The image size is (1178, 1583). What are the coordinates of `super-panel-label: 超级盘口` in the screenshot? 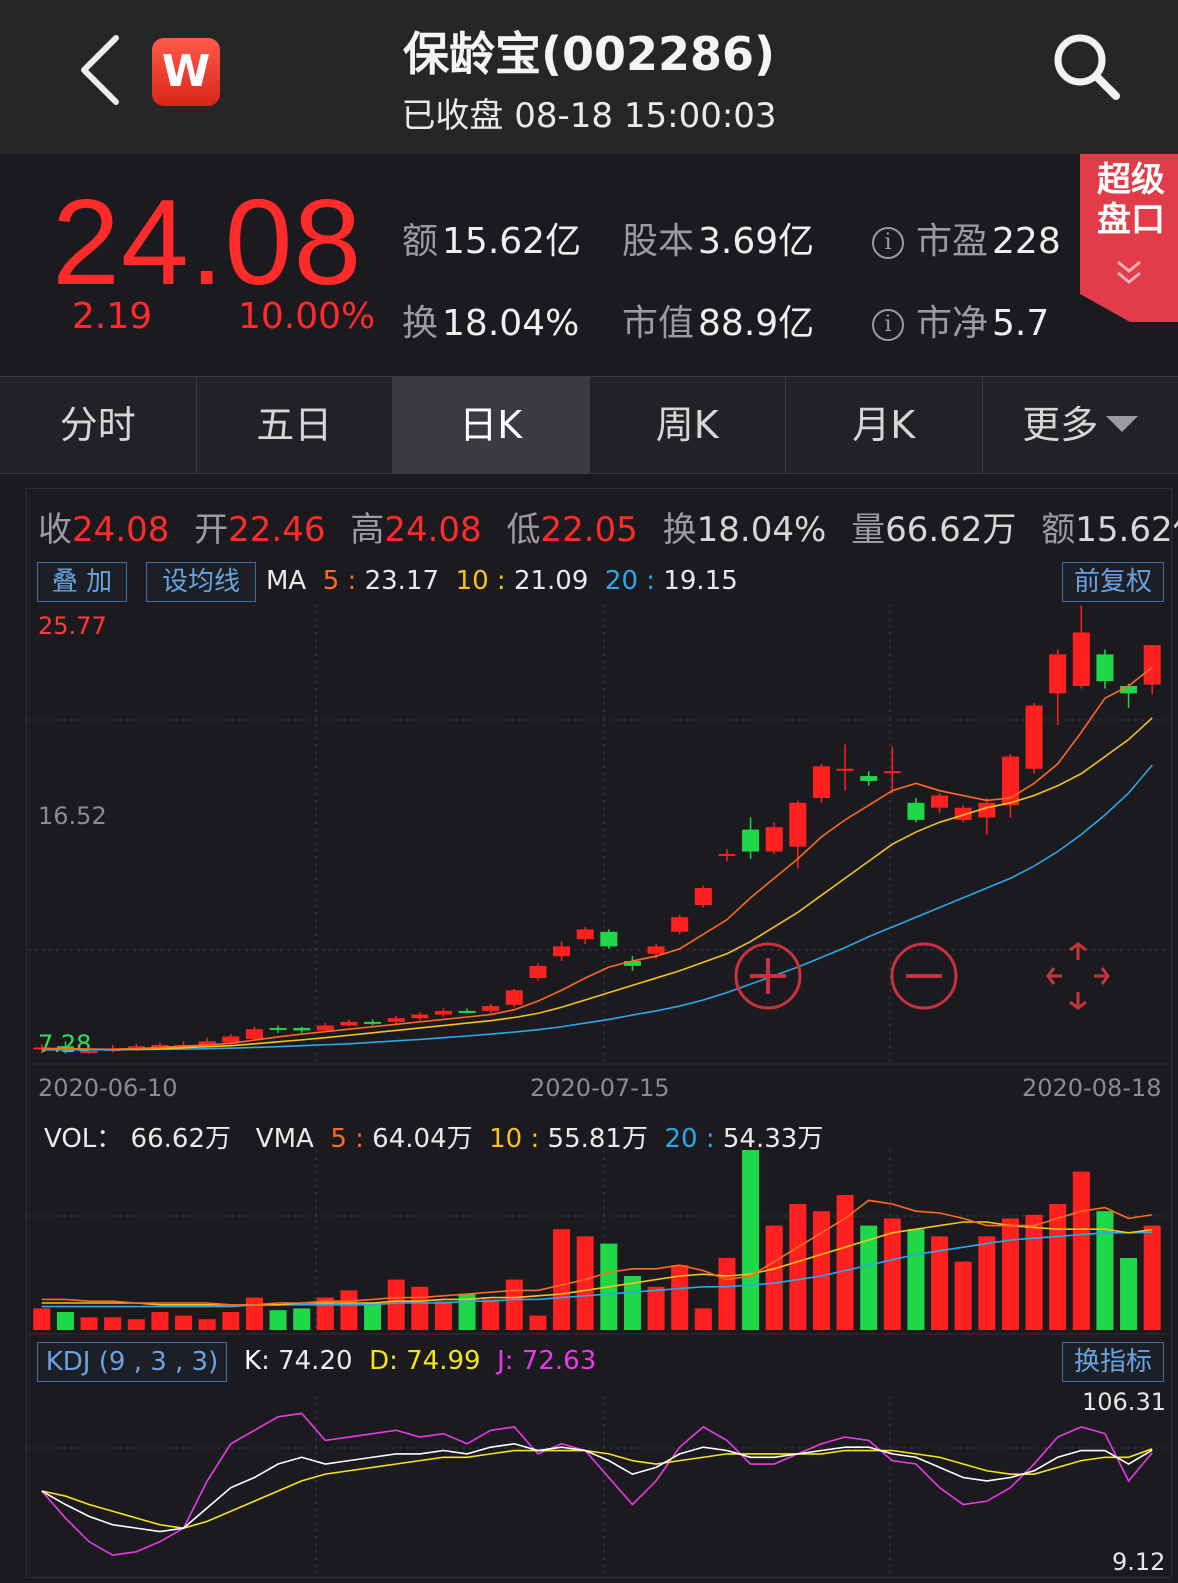 It's located at (1131, 200).